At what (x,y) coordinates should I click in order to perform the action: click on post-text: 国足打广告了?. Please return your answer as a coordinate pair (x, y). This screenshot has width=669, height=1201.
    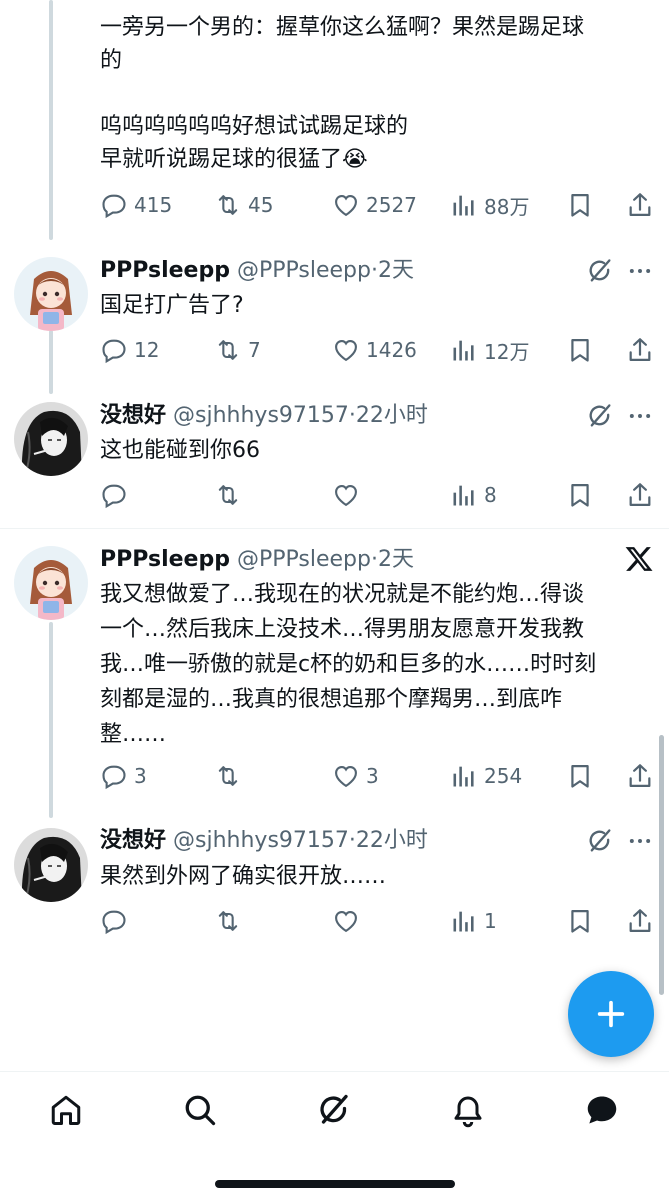
    Looking at the image, I should click on (172, 305).